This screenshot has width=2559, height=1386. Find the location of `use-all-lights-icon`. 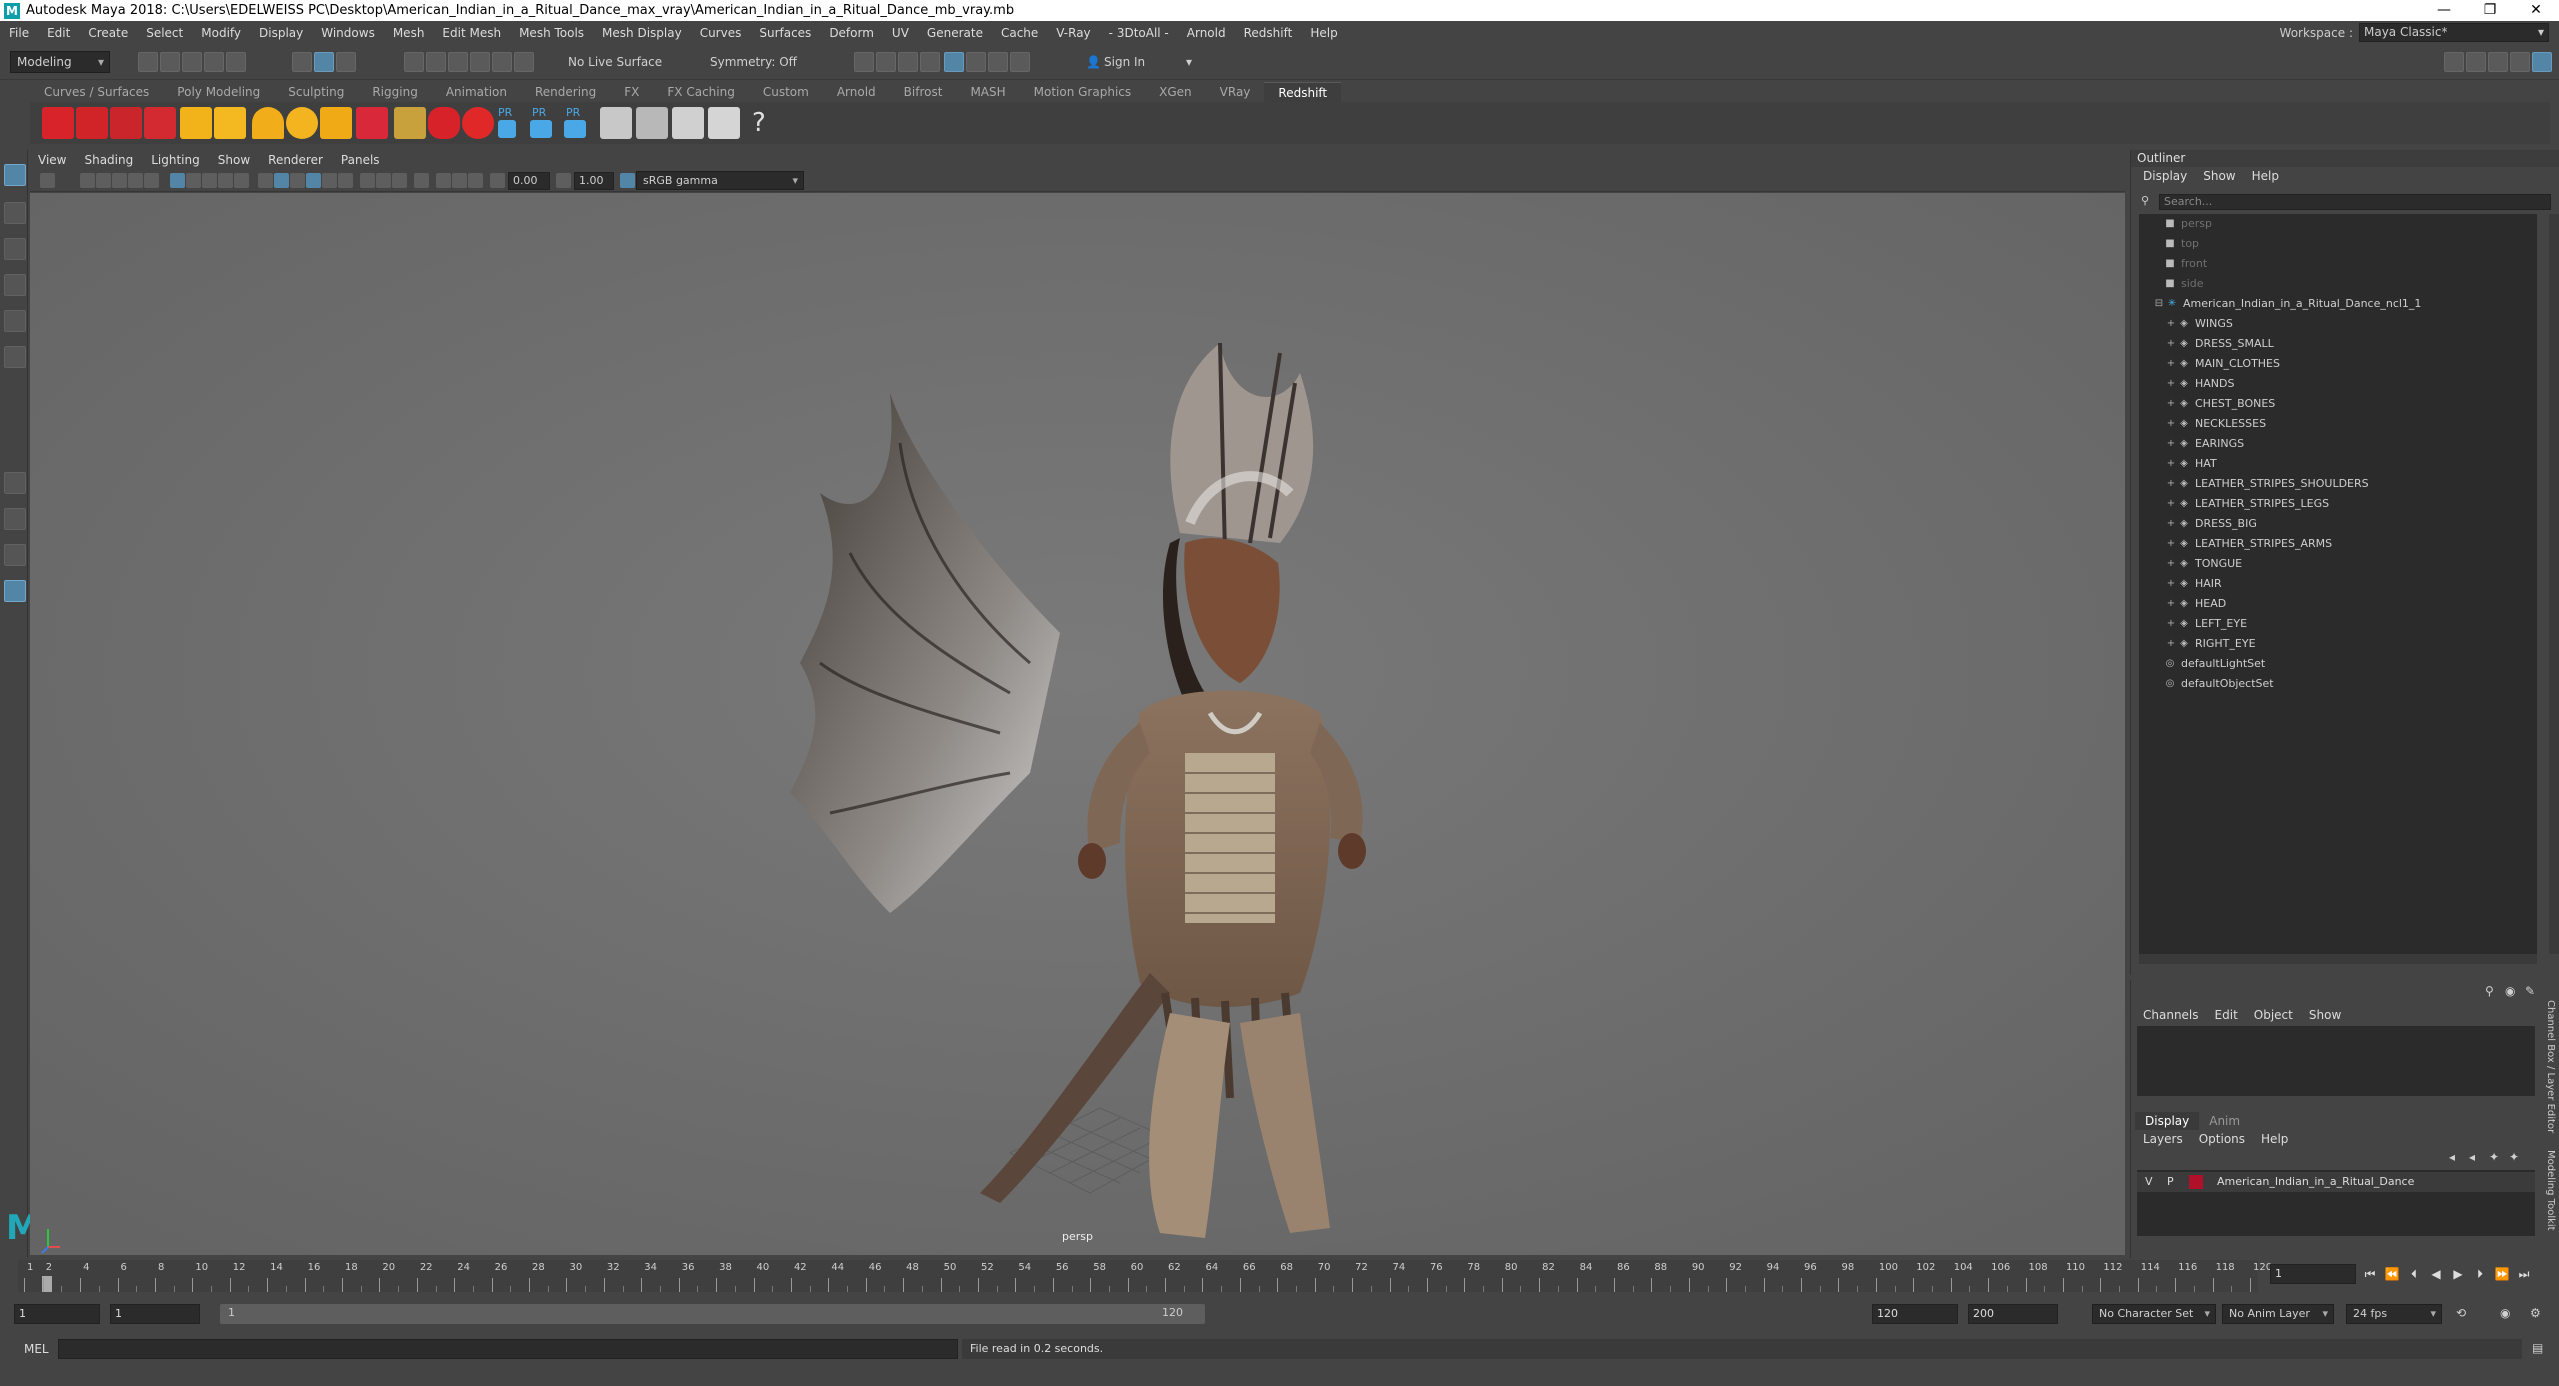

use-all-lights-icon is located at coordinates (329, 180).